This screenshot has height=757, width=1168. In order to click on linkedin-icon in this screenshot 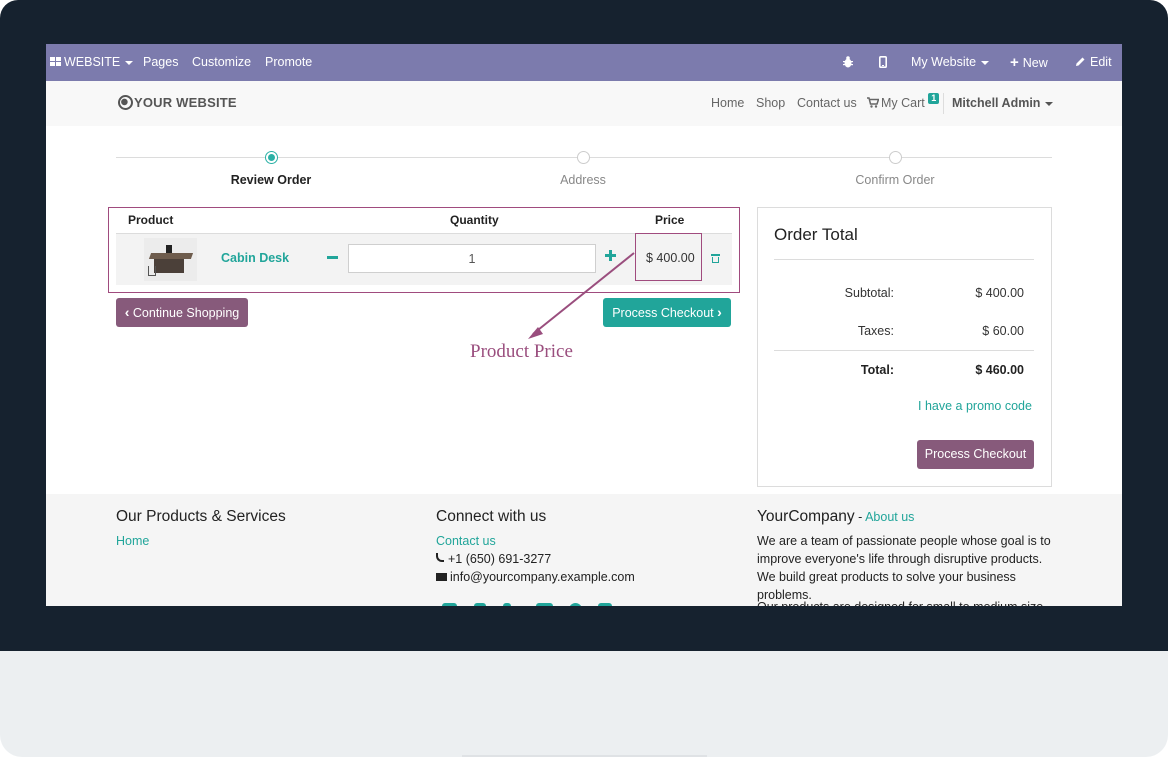, I will do `click(507, 604)`.